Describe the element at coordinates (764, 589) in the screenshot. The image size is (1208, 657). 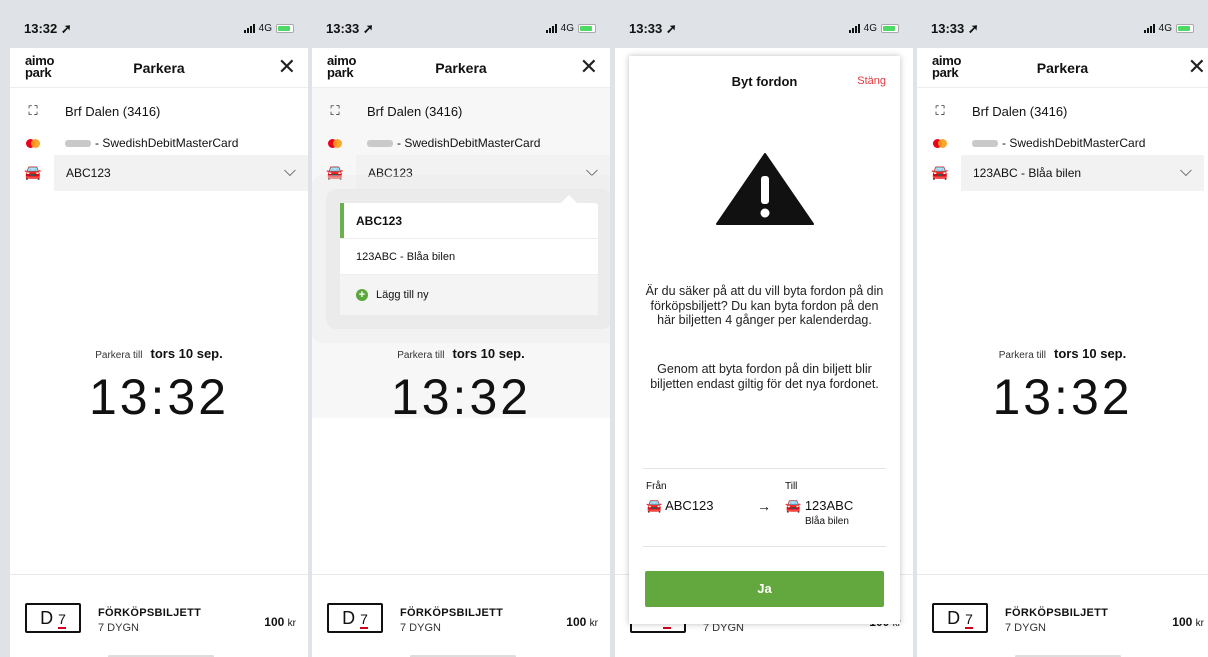
I see `confirm-button: Ja` at that location.